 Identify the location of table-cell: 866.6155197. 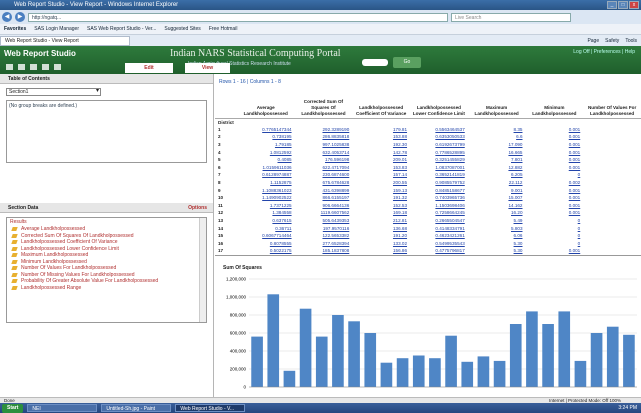
(324, 198).